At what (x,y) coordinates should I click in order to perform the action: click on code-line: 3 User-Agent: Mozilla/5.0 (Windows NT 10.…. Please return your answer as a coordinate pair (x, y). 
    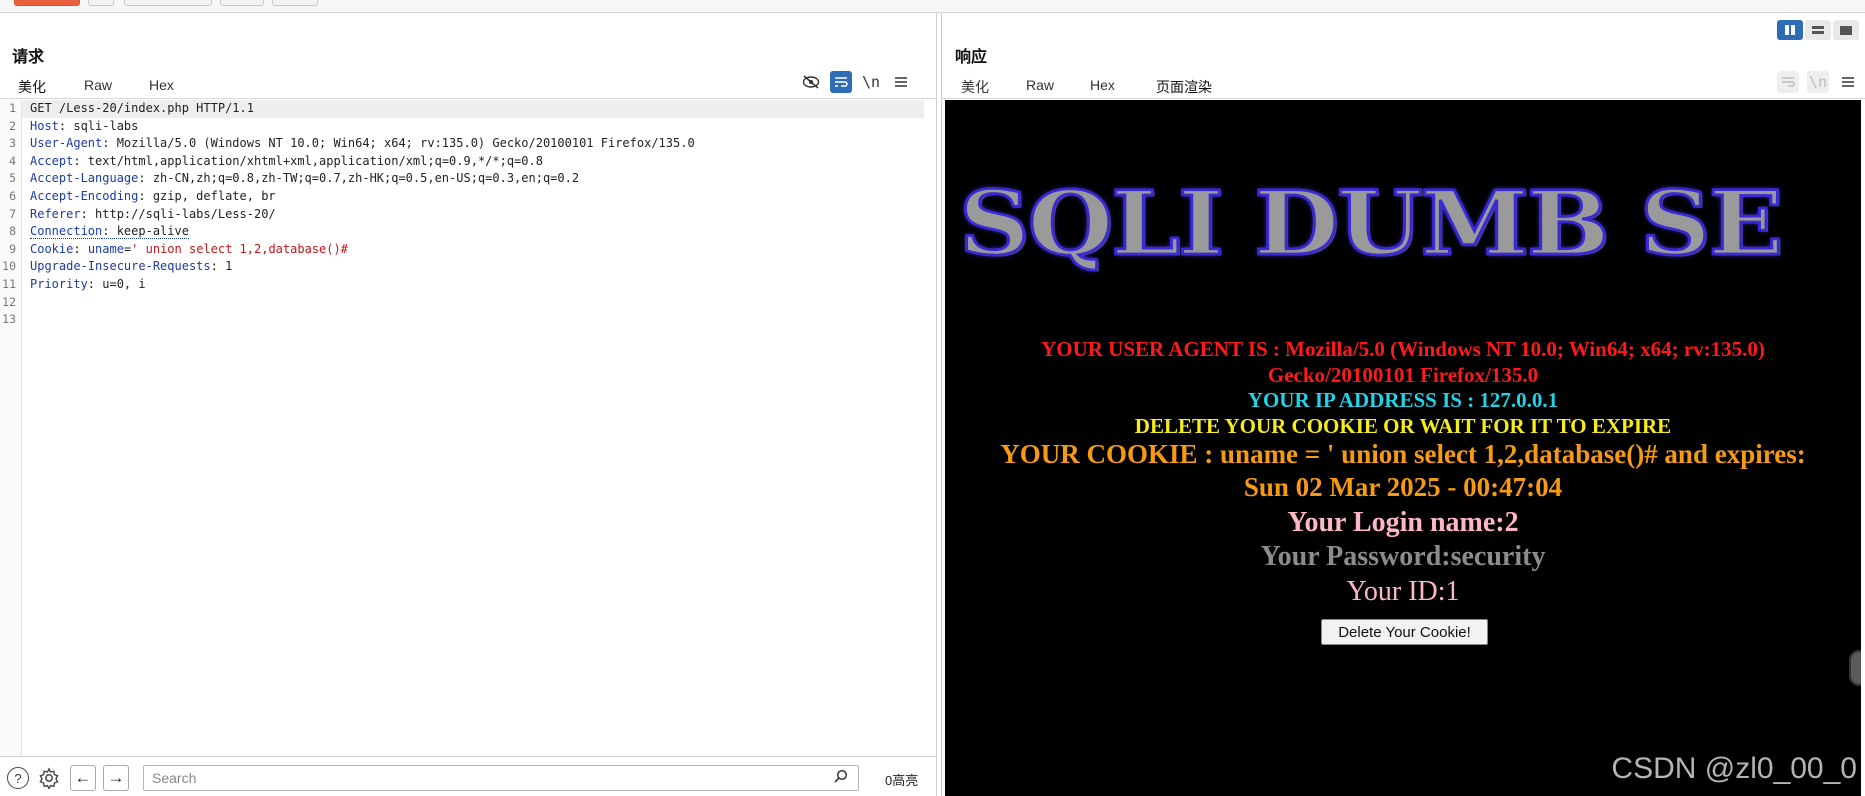
    Looking at the image, I should click on (466, 144).